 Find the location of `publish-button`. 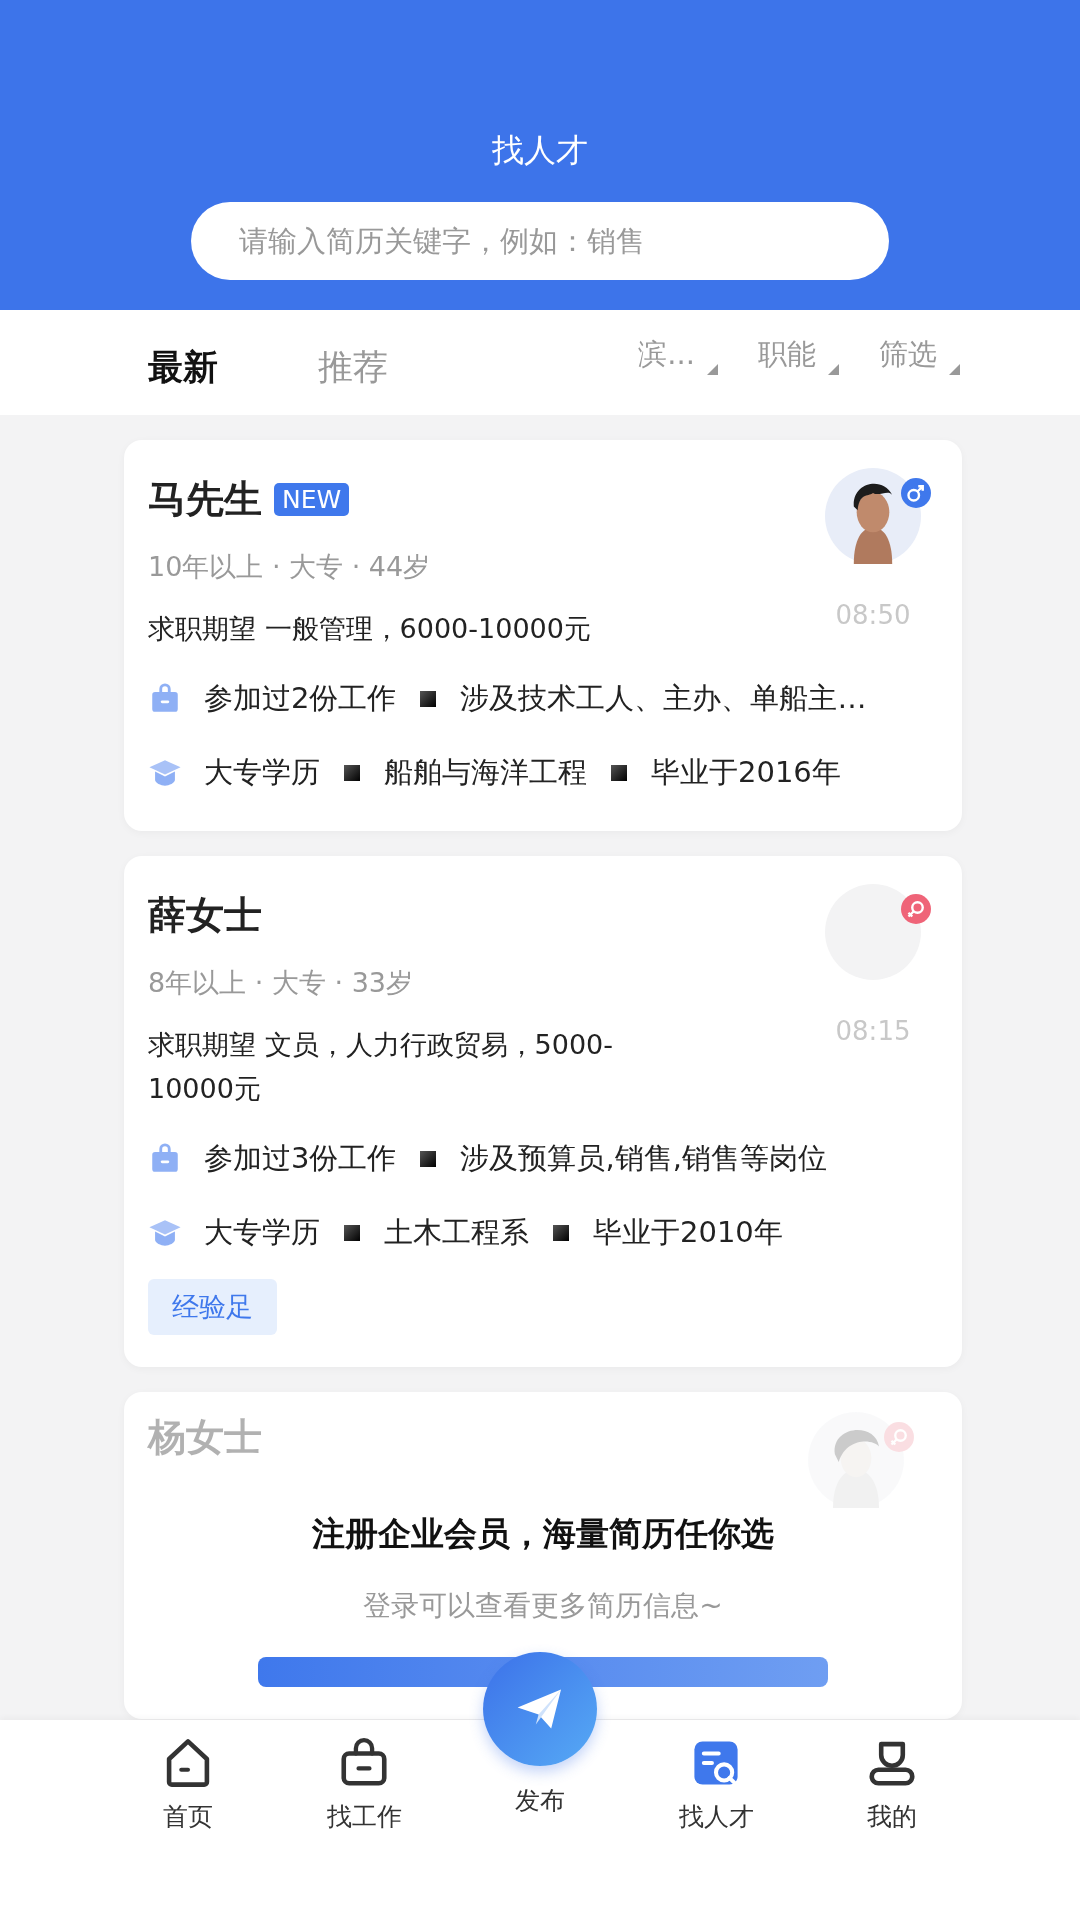

publish-button is located at coordinates (540, 1709).